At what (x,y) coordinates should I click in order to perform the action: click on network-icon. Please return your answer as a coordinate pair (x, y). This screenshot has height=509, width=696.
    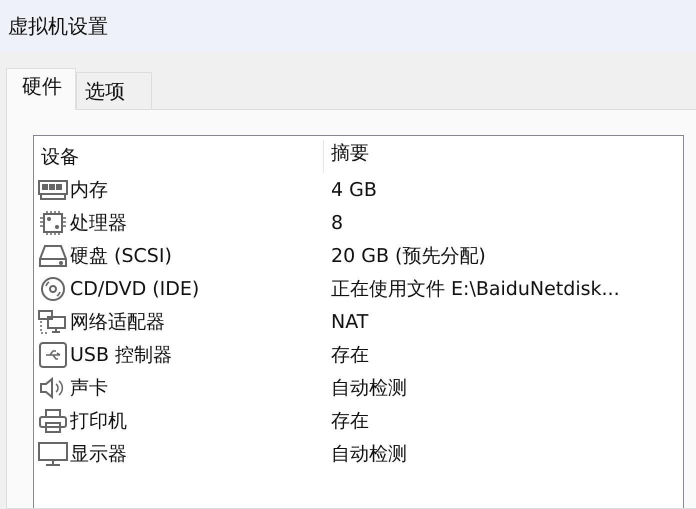
    Looking at the image, I should click on (53, 321).